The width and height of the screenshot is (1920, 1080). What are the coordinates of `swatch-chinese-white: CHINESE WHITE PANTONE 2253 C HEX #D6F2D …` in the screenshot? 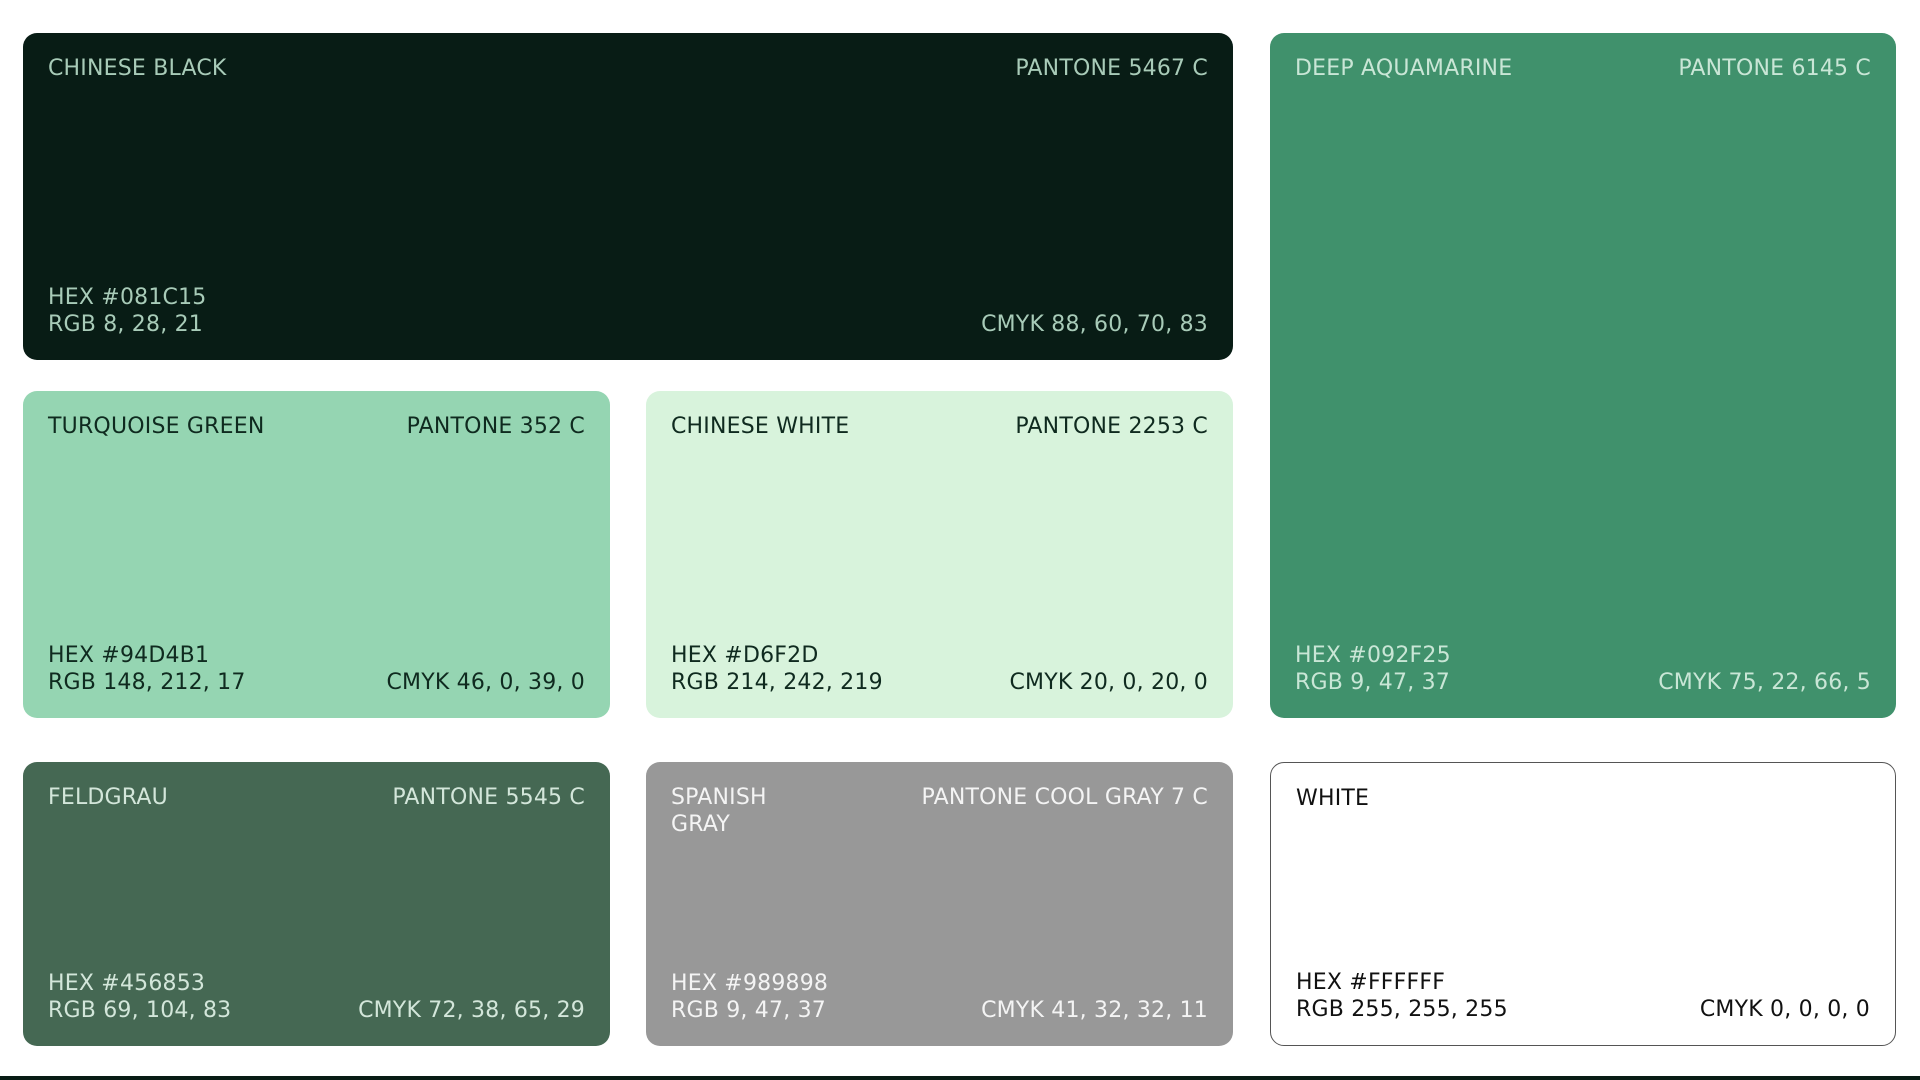 It's located at (939, 554).